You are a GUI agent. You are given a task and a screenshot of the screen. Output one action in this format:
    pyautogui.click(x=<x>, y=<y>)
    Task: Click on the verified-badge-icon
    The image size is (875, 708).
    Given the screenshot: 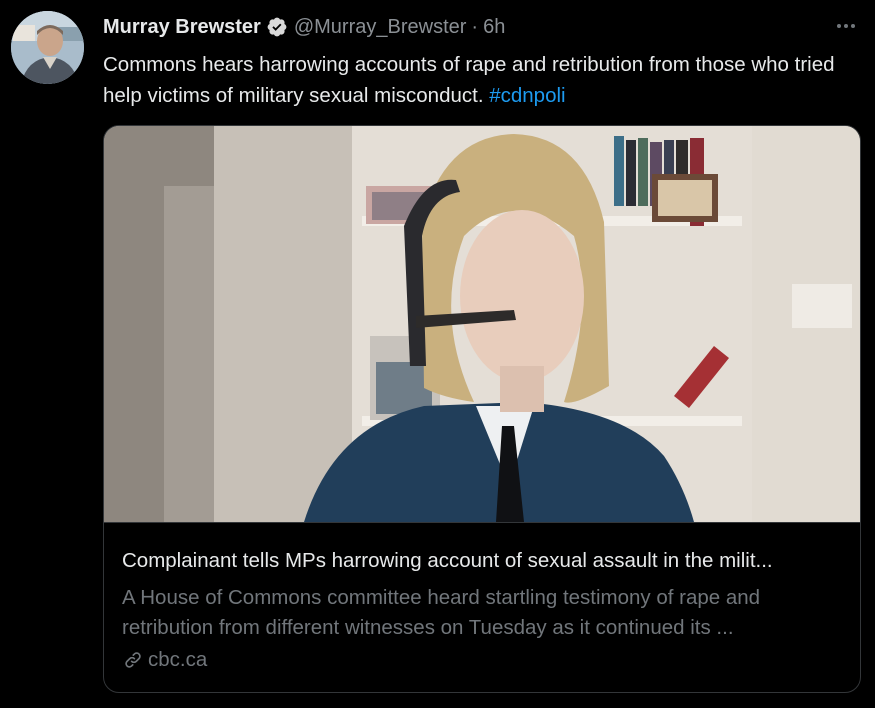 What is the action you would take?
    pyautogui.click(x=277, y=27)
    